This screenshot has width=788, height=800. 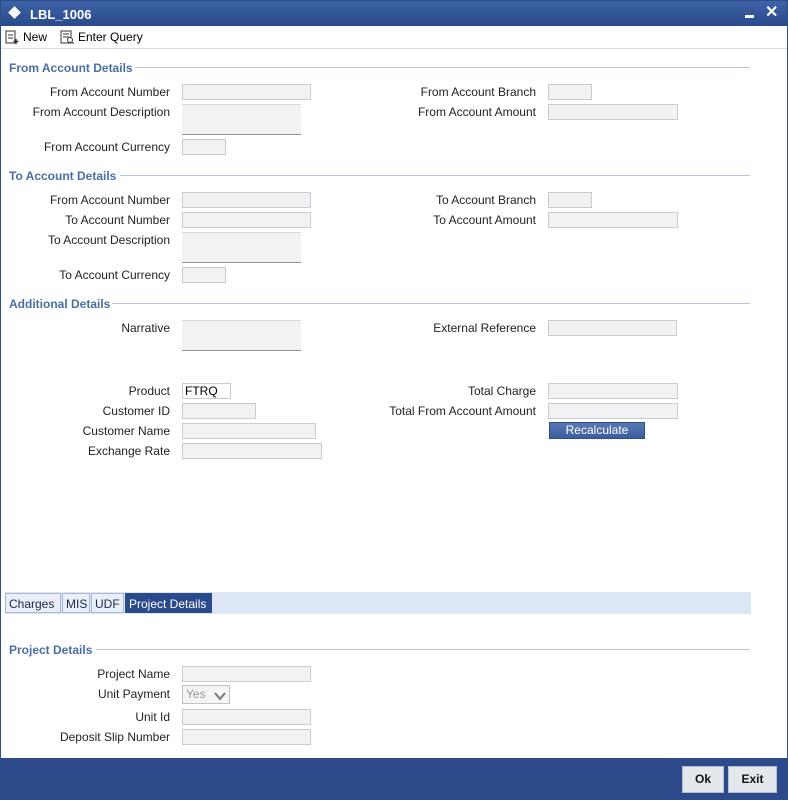 What do you see at coordinates (484, 328) in the screenshot?
I see `external-reference-label: External Reference` at bounding box center [484, 328].